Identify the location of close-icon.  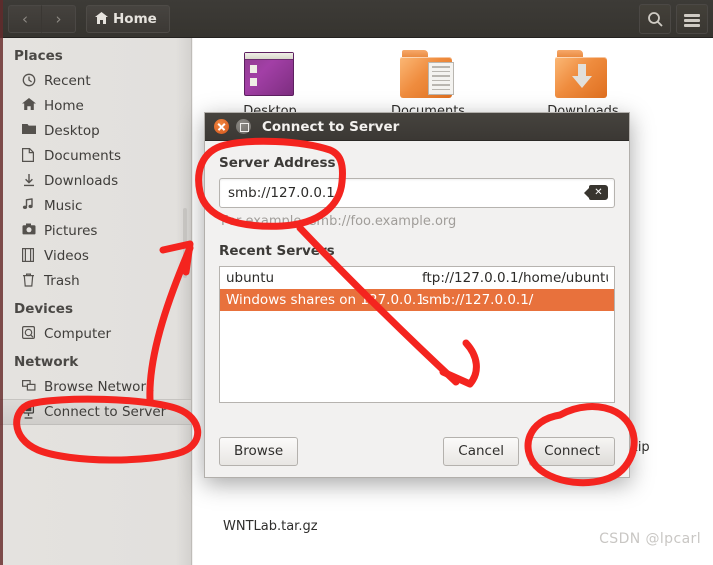
(221, 126).